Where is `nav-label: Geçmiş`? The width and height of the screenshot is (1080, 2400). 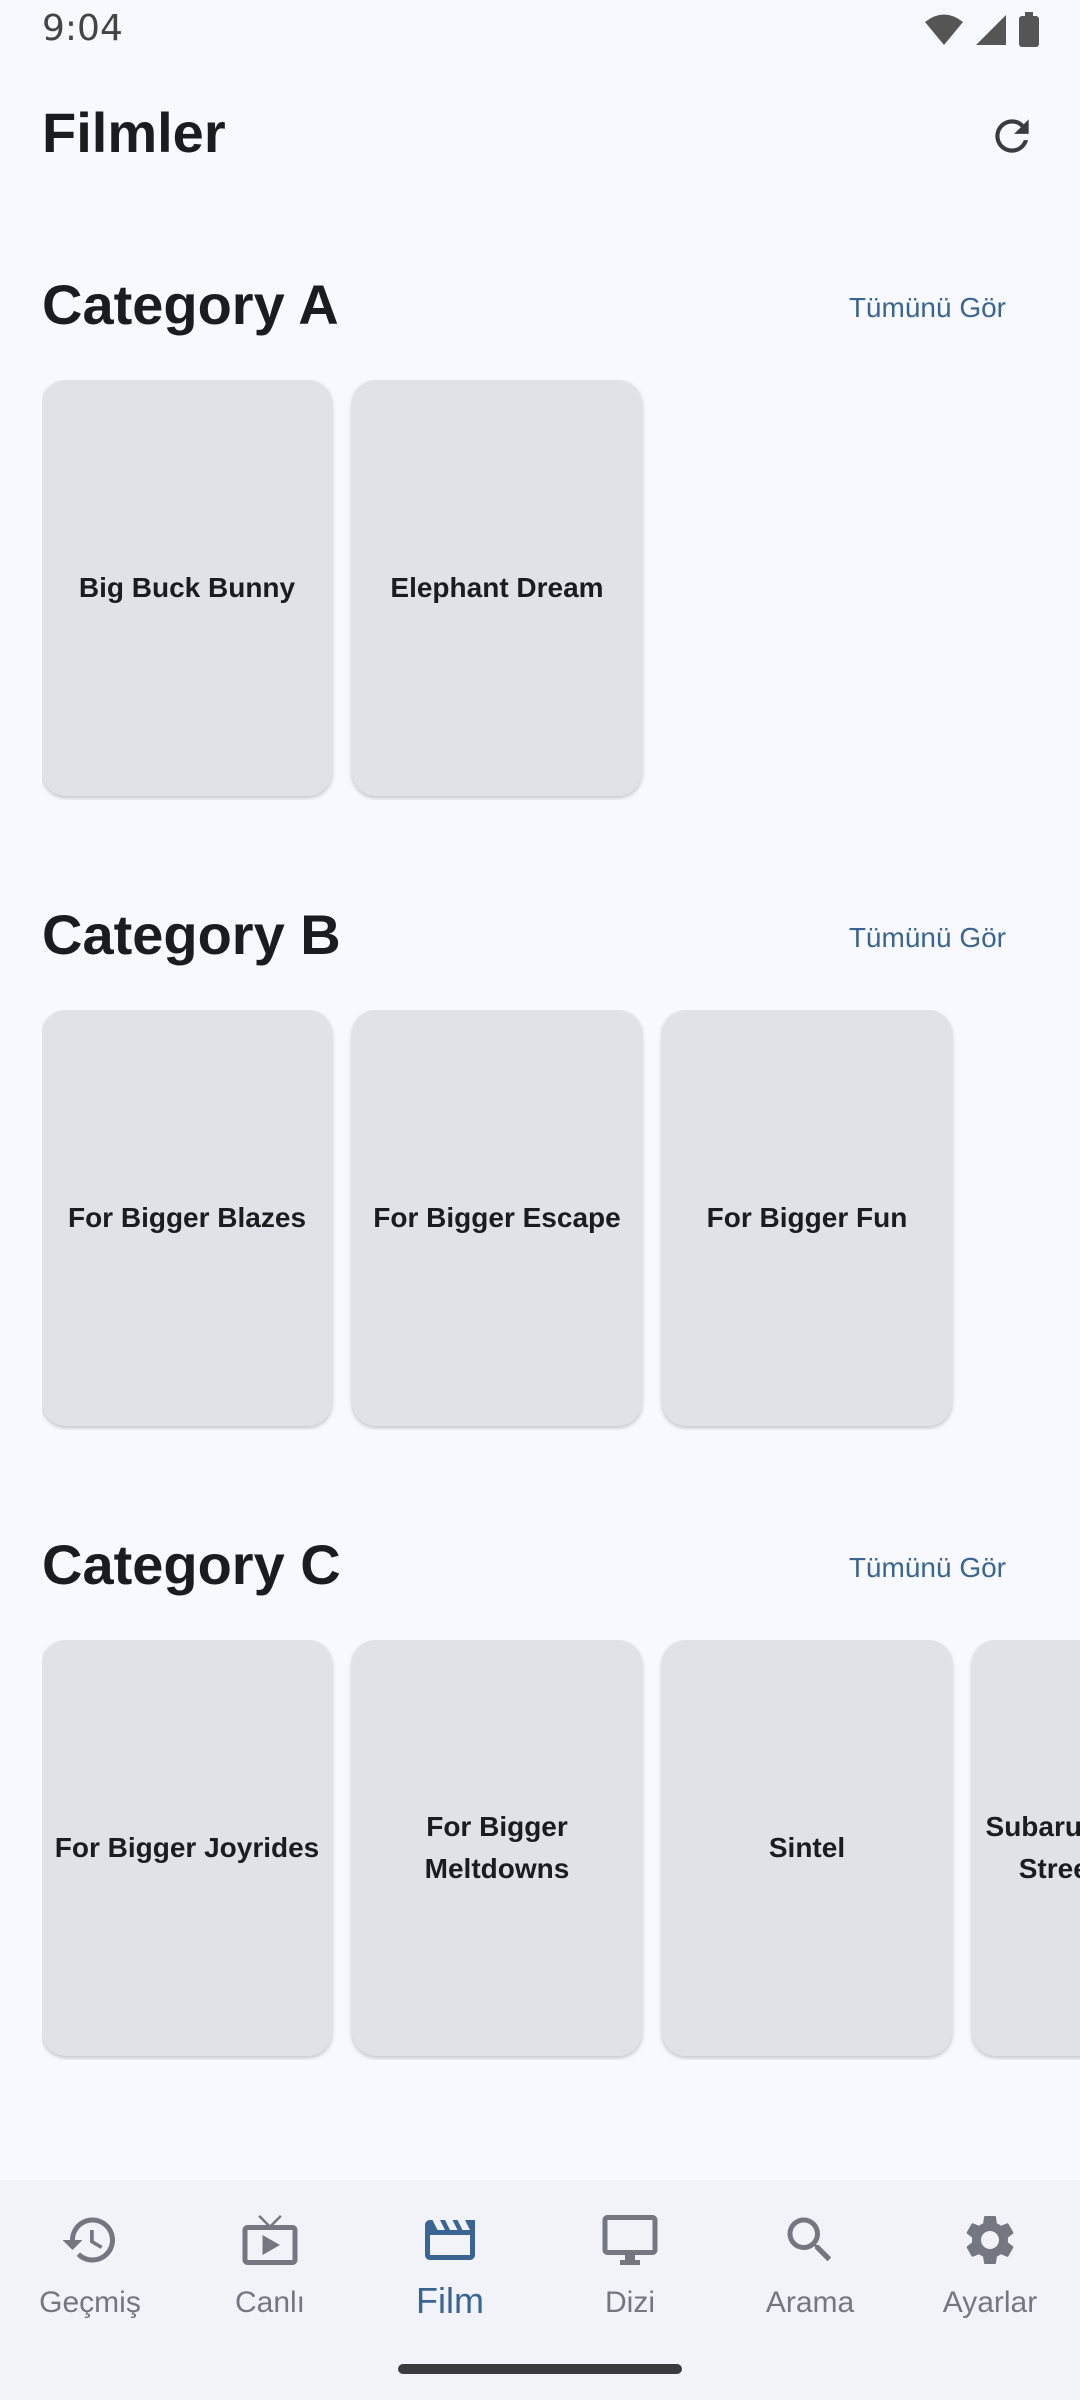
nav-label: Geçmiş is located at coordinates (90, 2302).